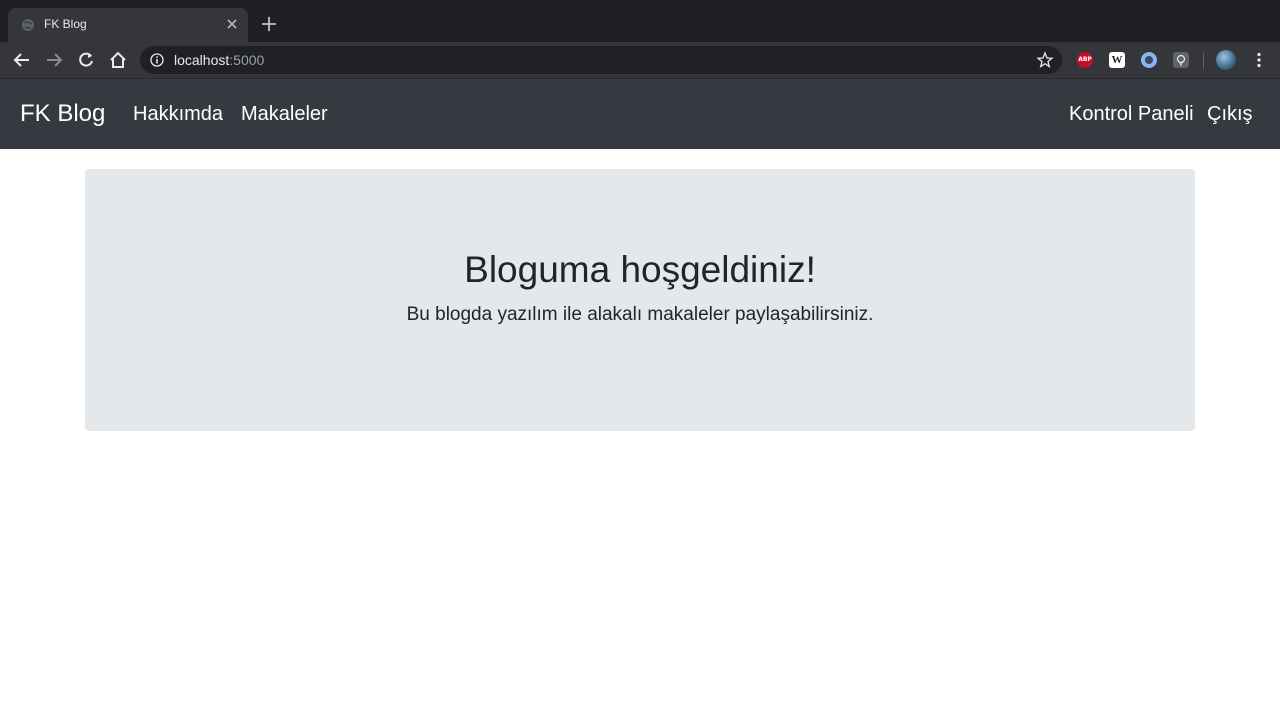 The width and height of the screenshot is (1280, 720). I want to click on w-icon: W, so click(1117, 60).